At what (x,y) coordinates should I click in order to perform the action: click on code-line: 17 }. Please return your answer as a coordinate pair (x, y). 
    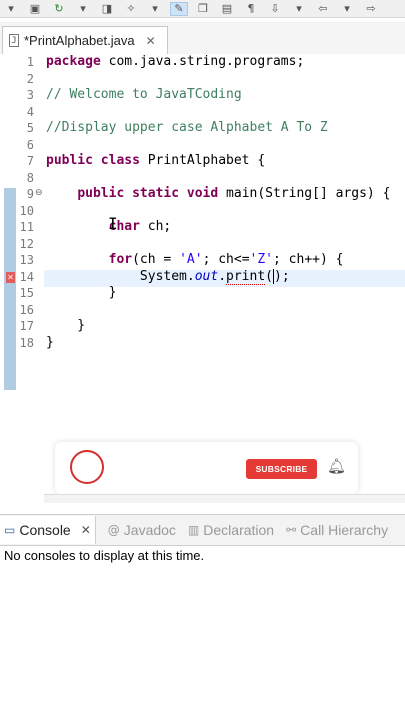
    Looking at the image, I should click on (52, 325).